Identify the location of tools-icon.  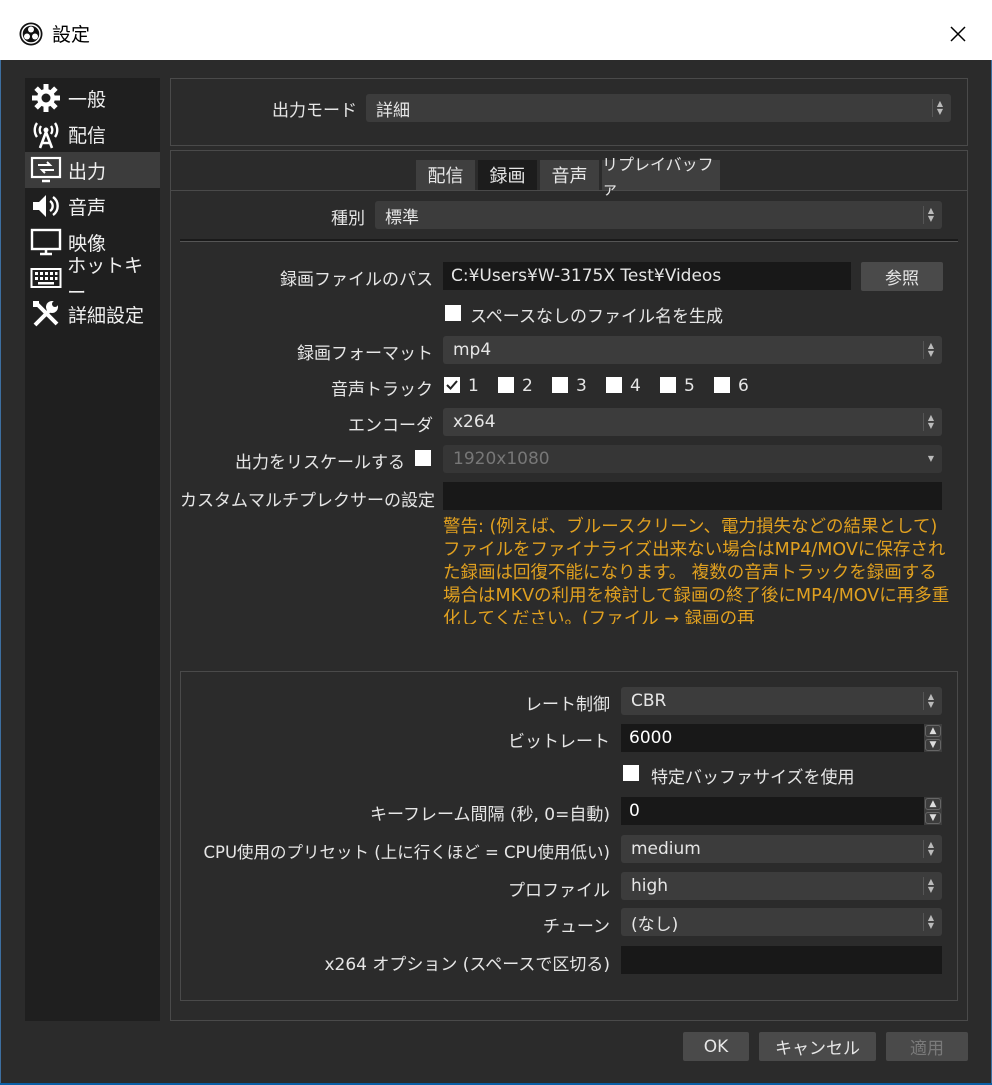
(46, 314).